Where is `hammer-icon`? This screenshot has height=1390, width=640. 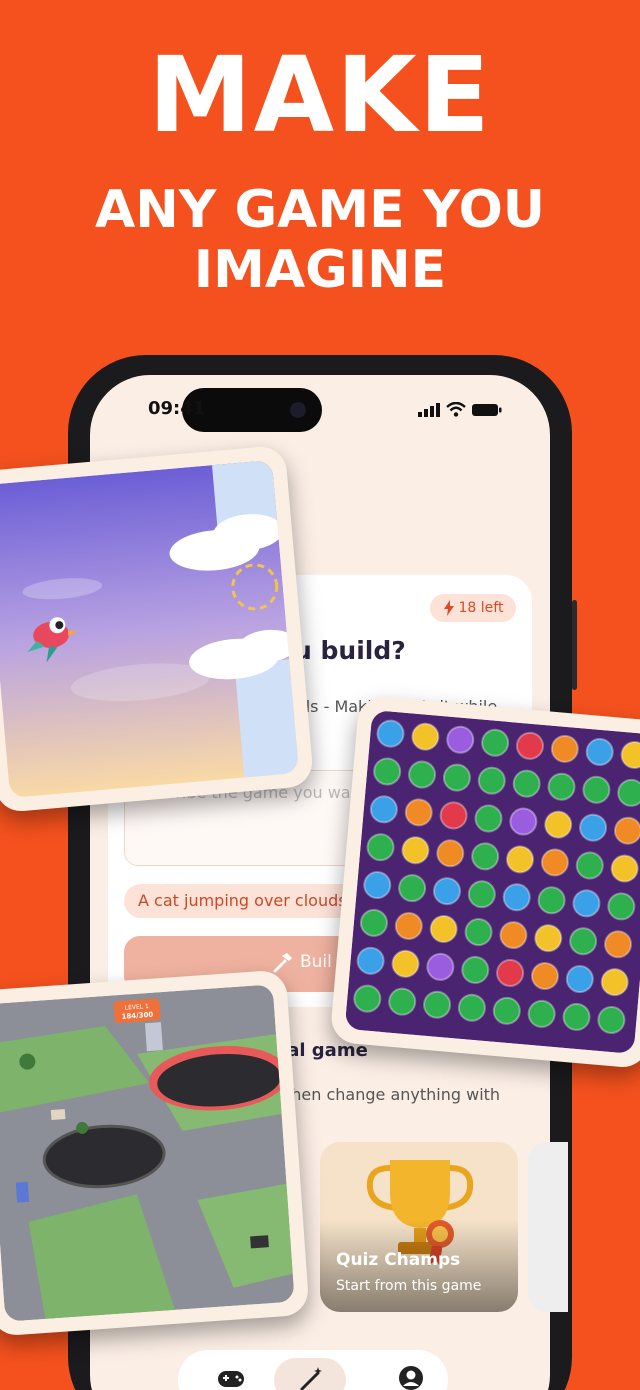
hammer-icon is located at coordinates (282, 963).